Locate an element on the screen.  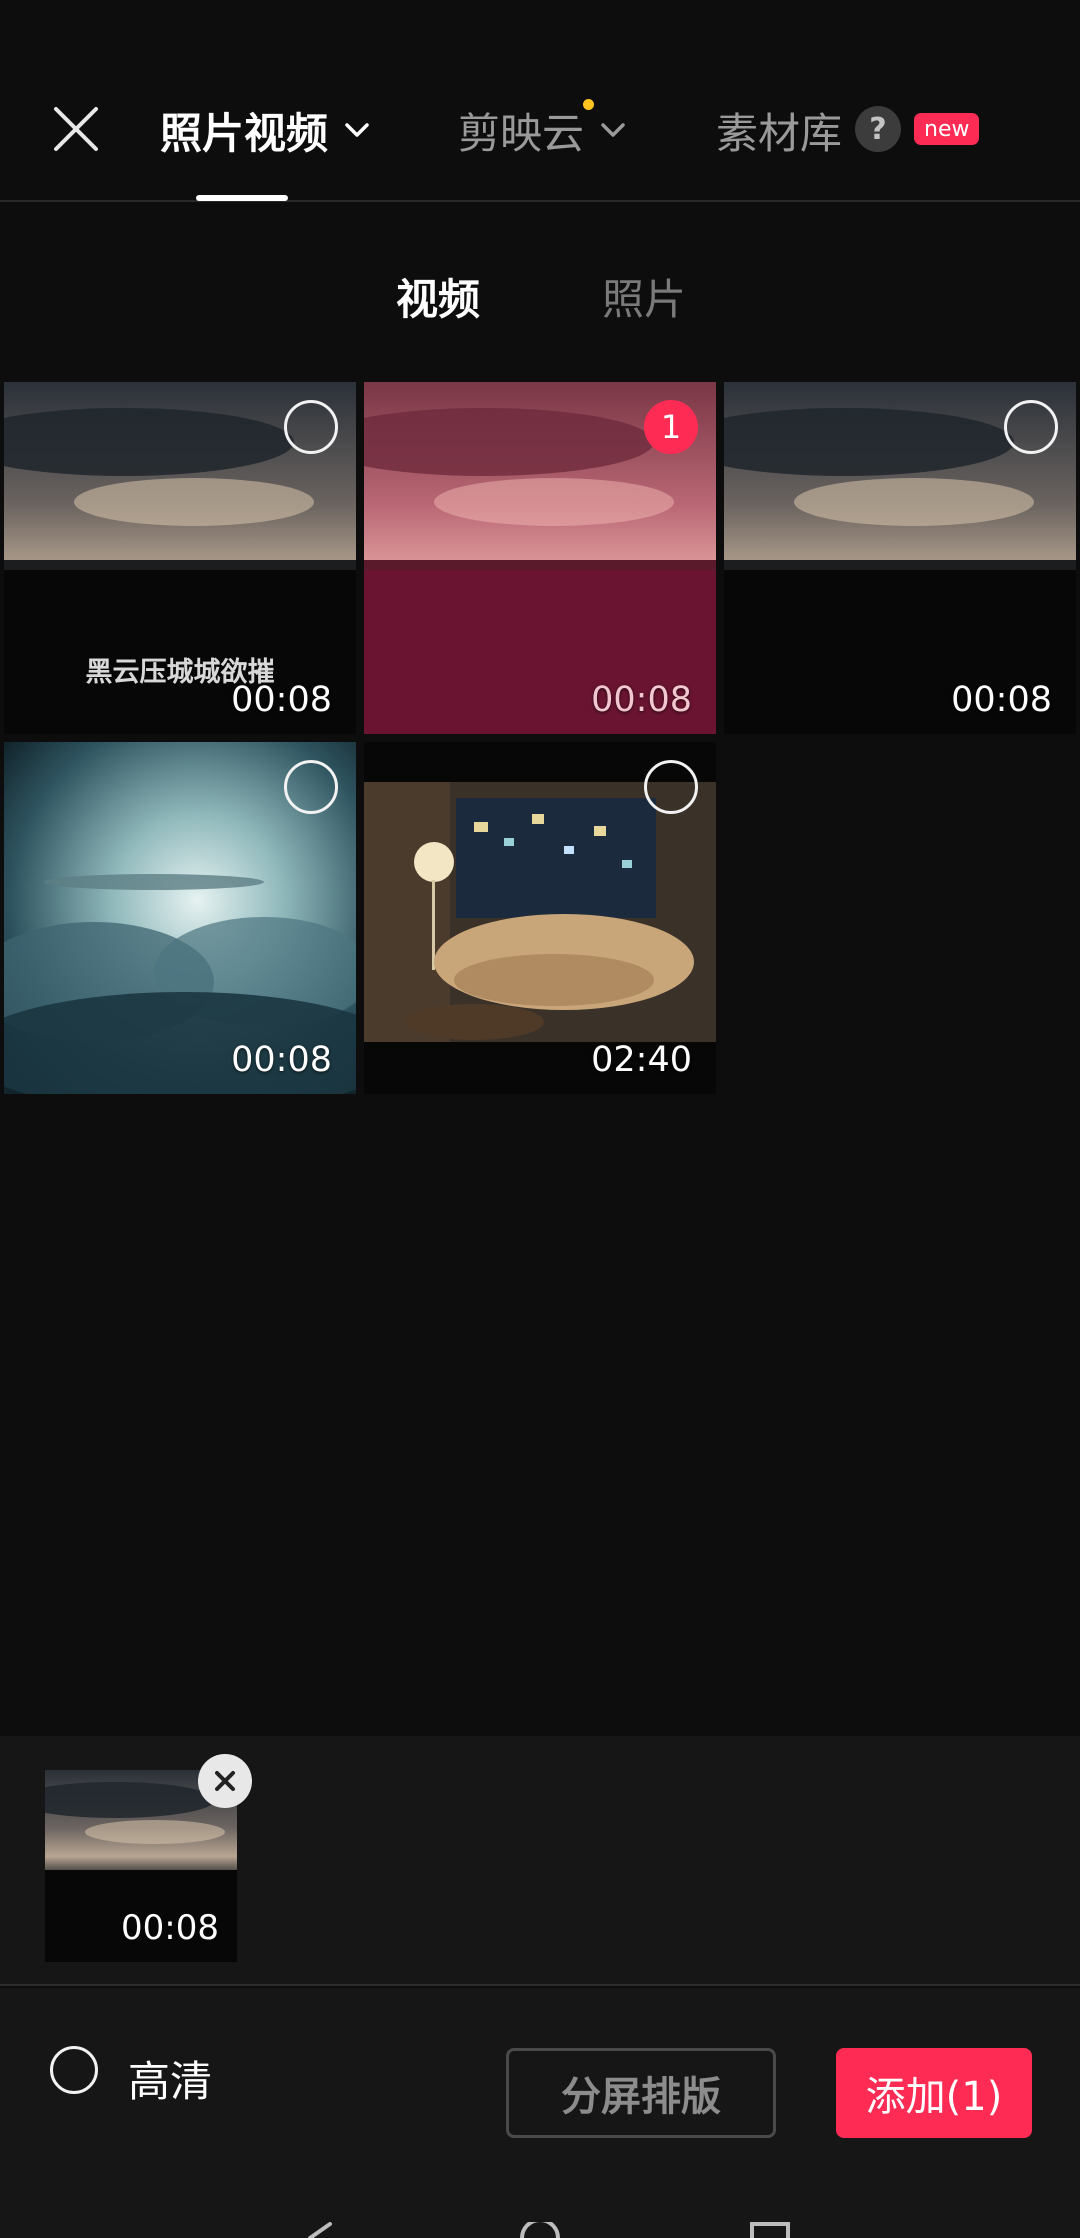
hd-radio is located at coordinates (74, 2070).